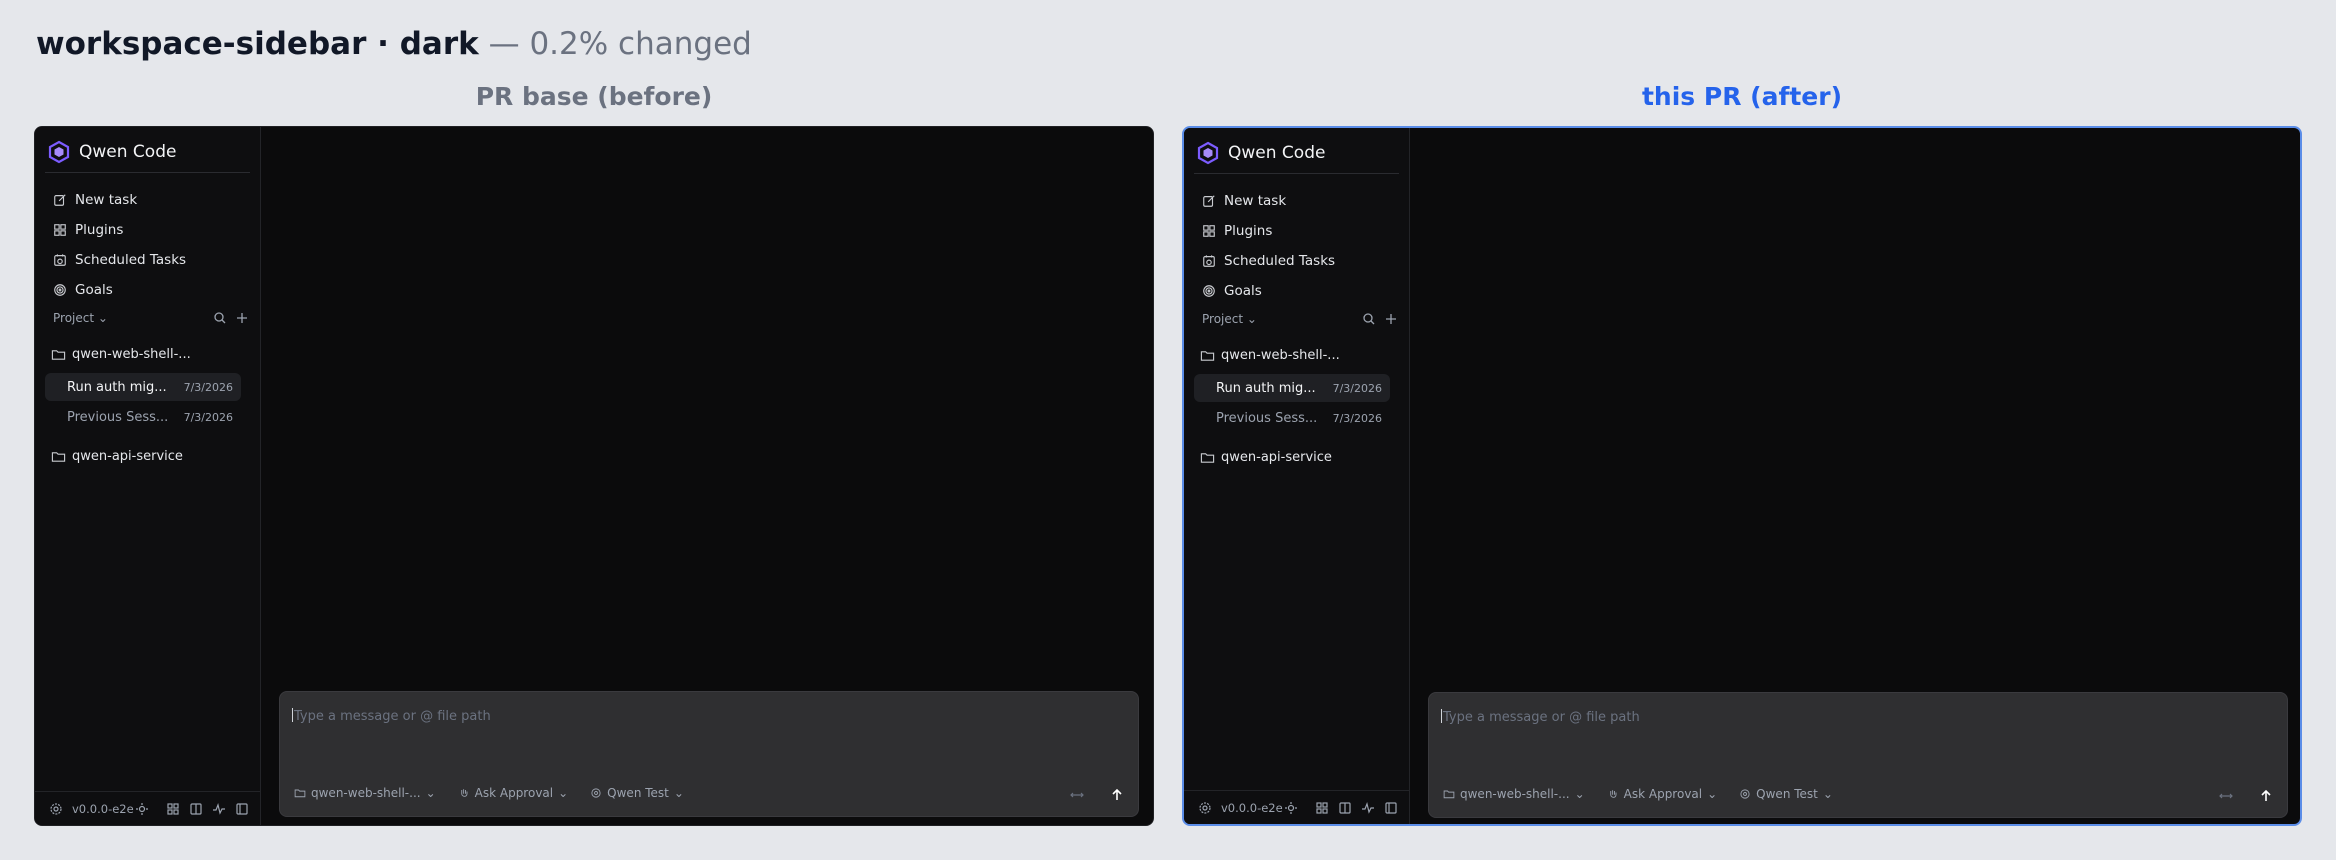 The width and height of the screenshot is (2336, 860). Describe the element at coordinates (1260, 153) in the screenshot. I see `brand: Qwen Code` at that location.